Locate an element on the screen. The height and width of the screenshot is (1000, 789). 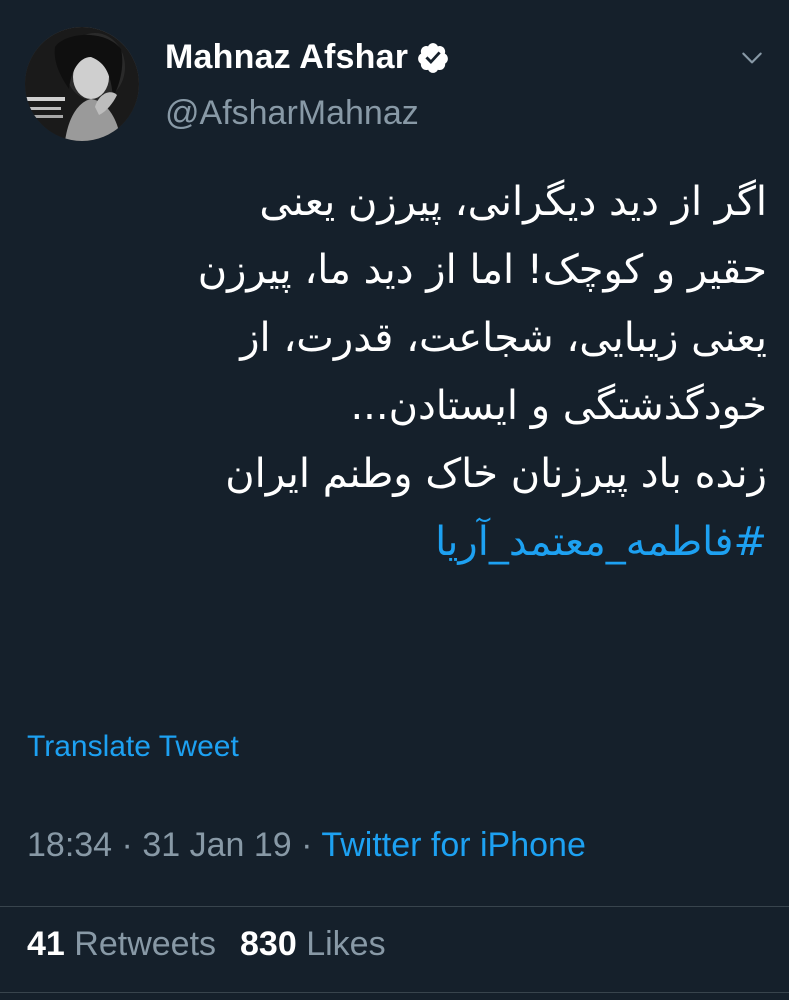
tweet-text-line: زنده باد پیرزنان خاک وطنم ایران is located at coordinates (496, 474).